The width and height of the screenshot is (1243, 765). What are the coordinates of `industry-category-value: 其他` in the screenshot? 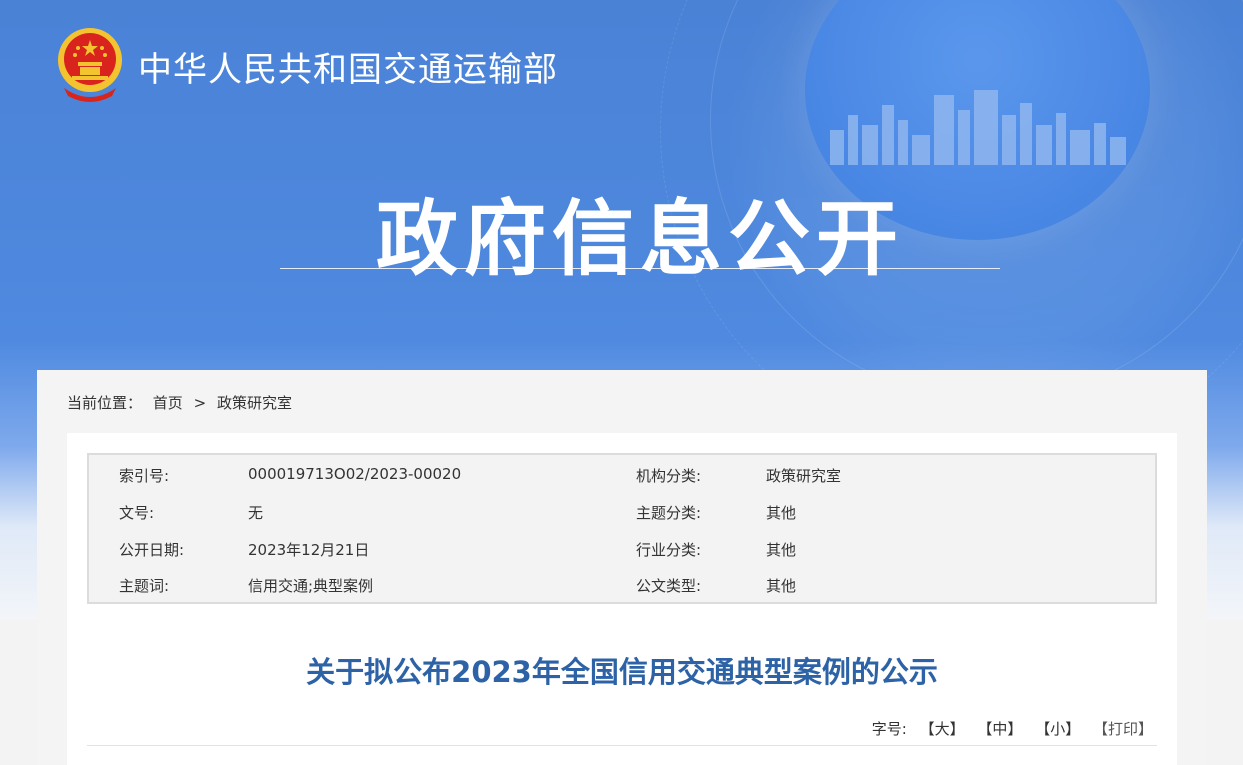 It's located at (781, 550).